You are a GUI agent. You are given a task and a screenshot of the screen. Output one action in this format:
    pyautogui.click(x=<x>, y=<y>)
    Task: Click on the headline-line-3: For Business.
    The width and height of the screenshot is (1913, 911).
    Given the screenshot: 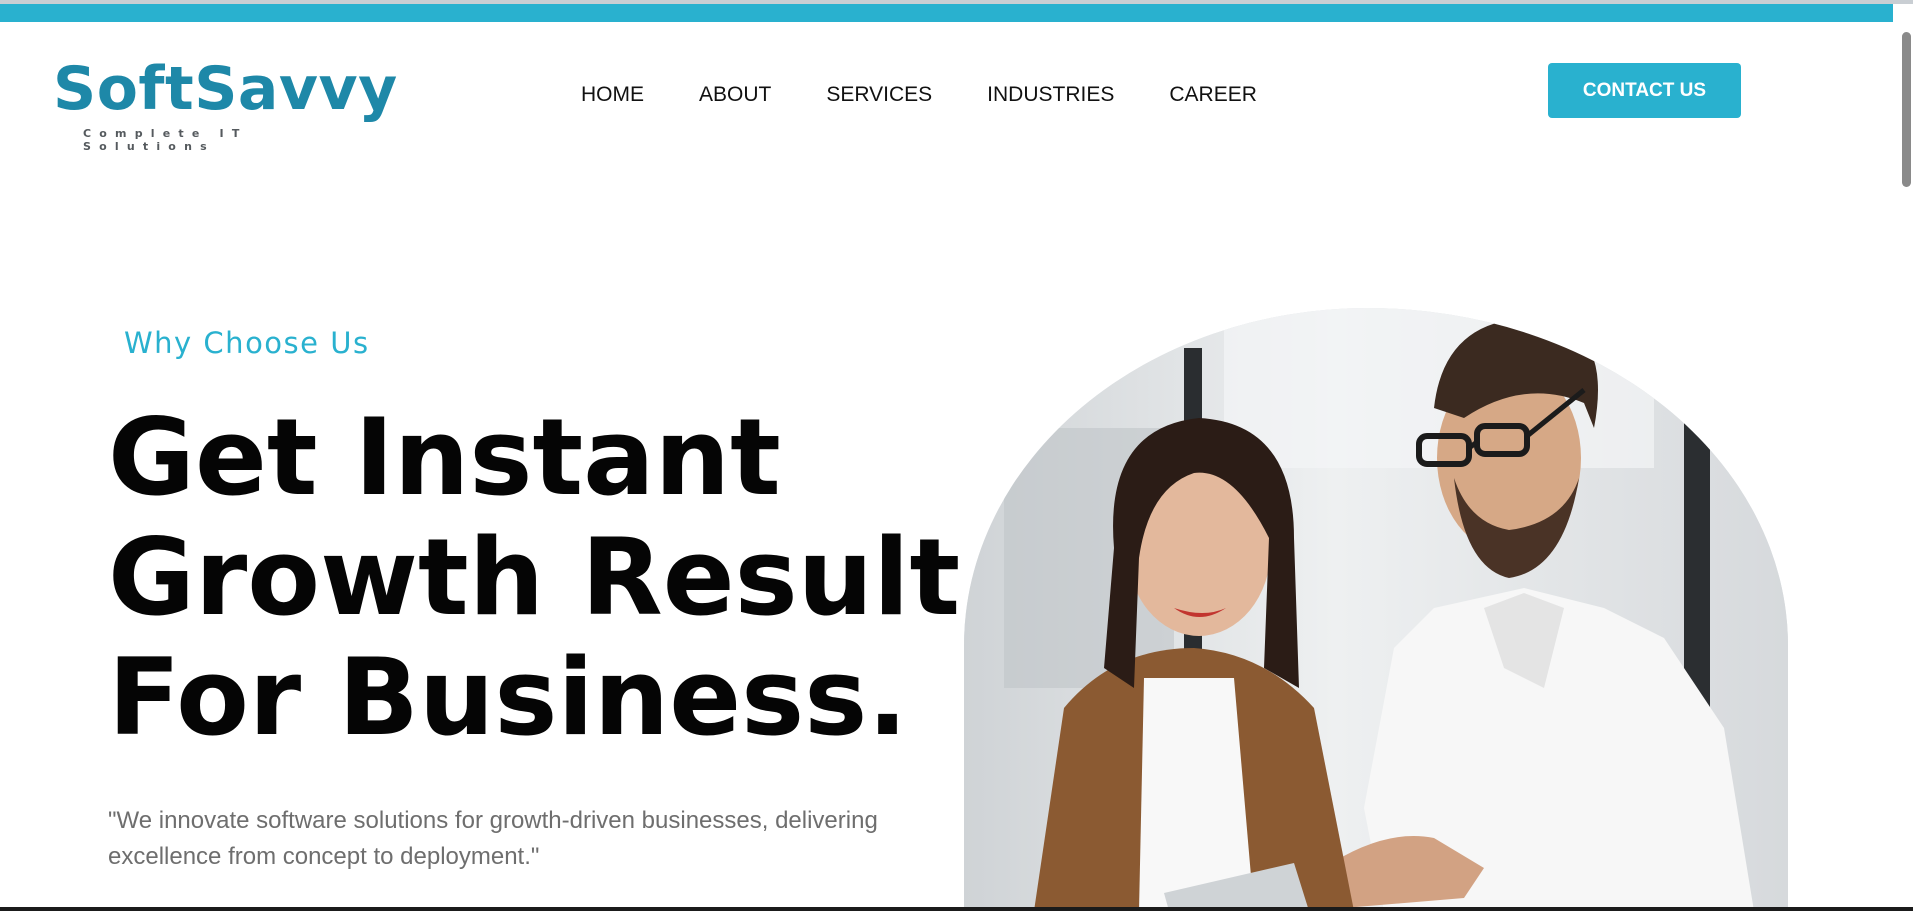 What is the action you would take?
    pyautogui.click(x=508, y=697)
    